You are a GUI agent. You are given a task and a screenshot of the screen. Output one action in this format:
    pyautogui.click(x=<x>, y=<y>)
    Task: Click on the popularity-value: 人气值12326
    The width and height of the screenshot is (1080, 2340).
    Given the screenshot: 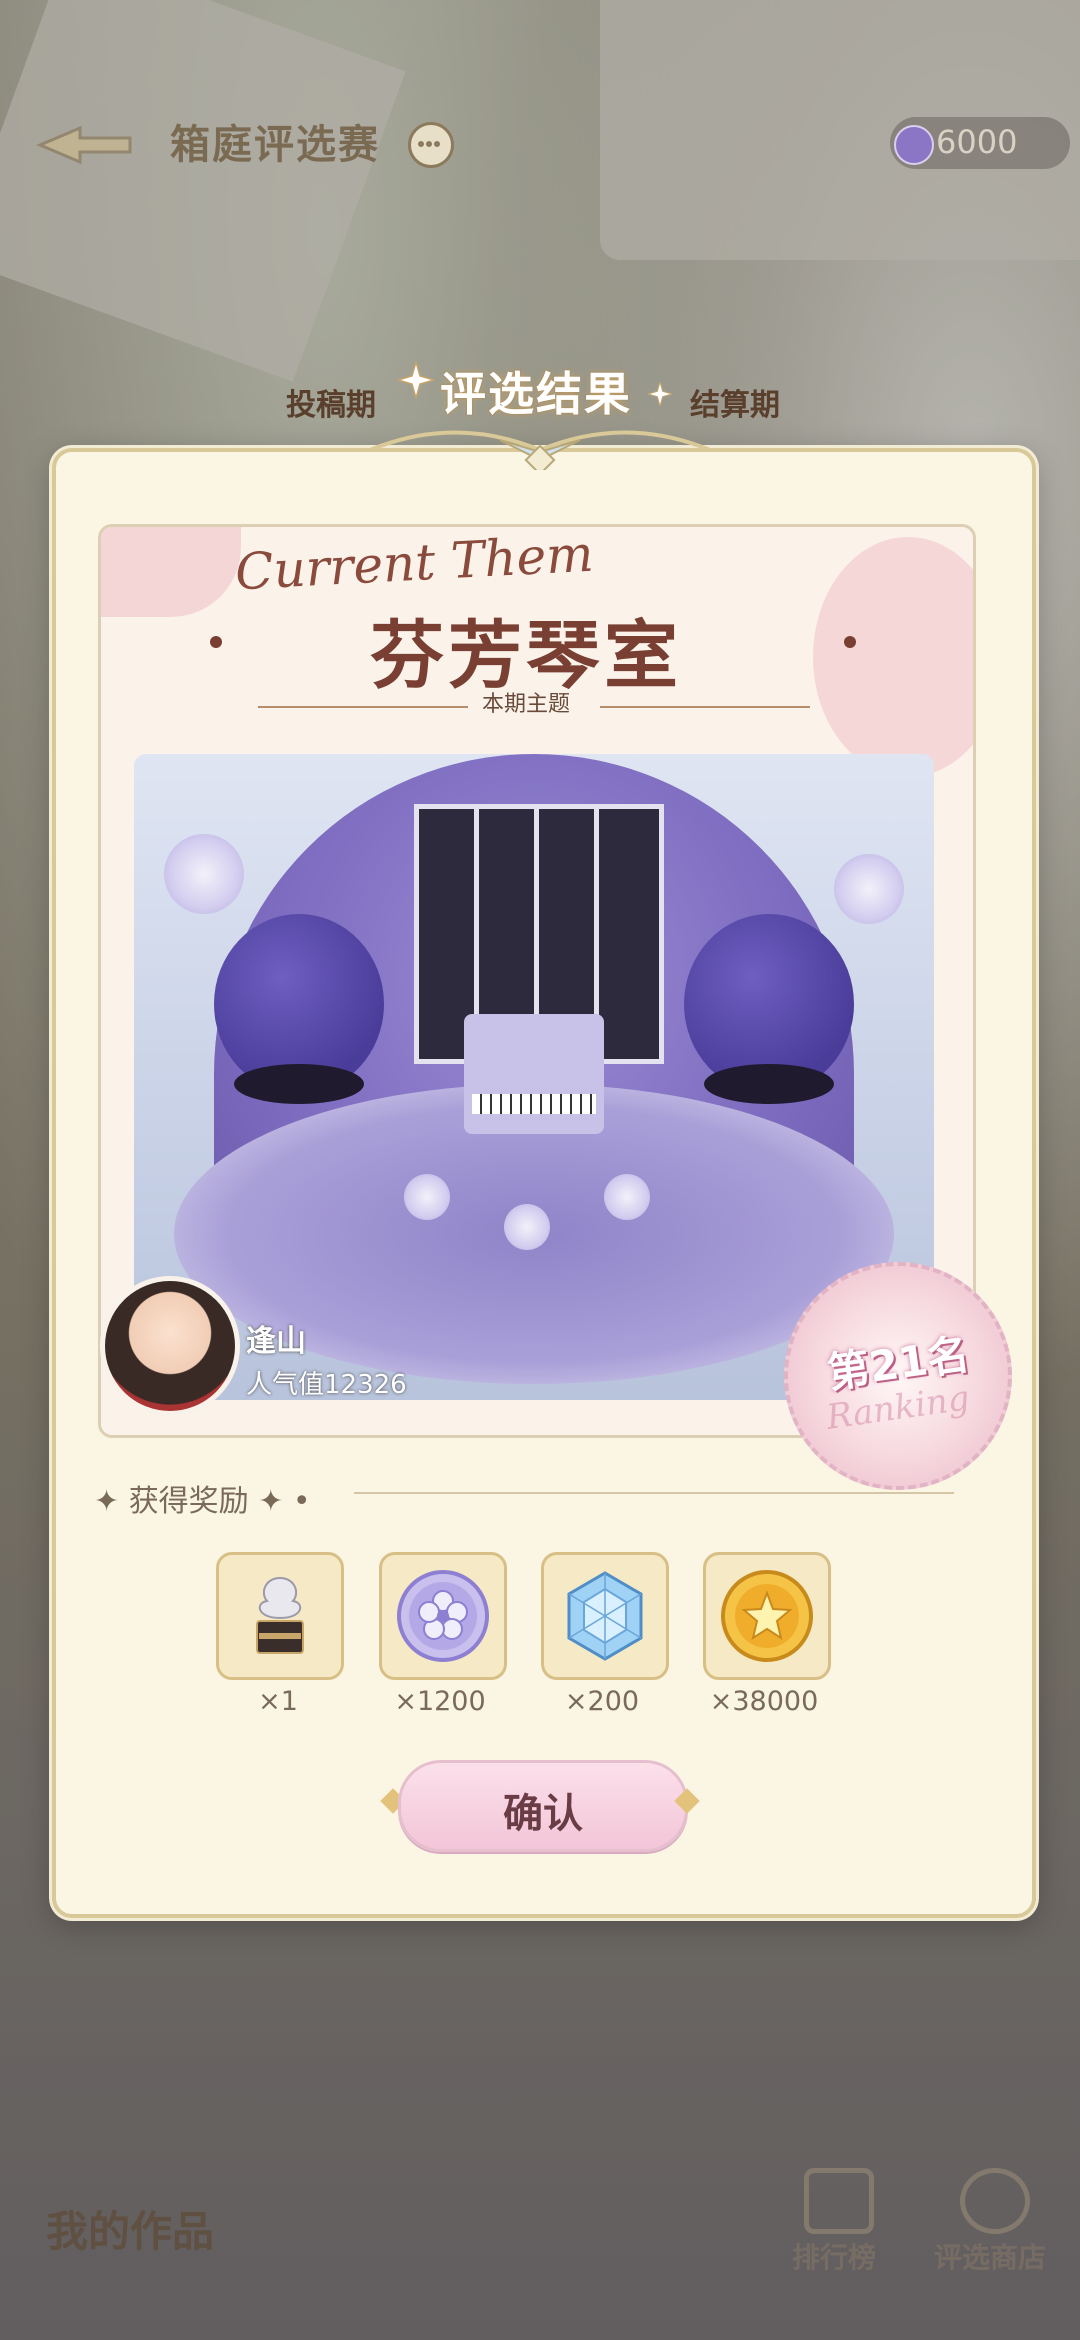 What is the action you would take?
    pyautogui.click(x=326, y=1385)
    